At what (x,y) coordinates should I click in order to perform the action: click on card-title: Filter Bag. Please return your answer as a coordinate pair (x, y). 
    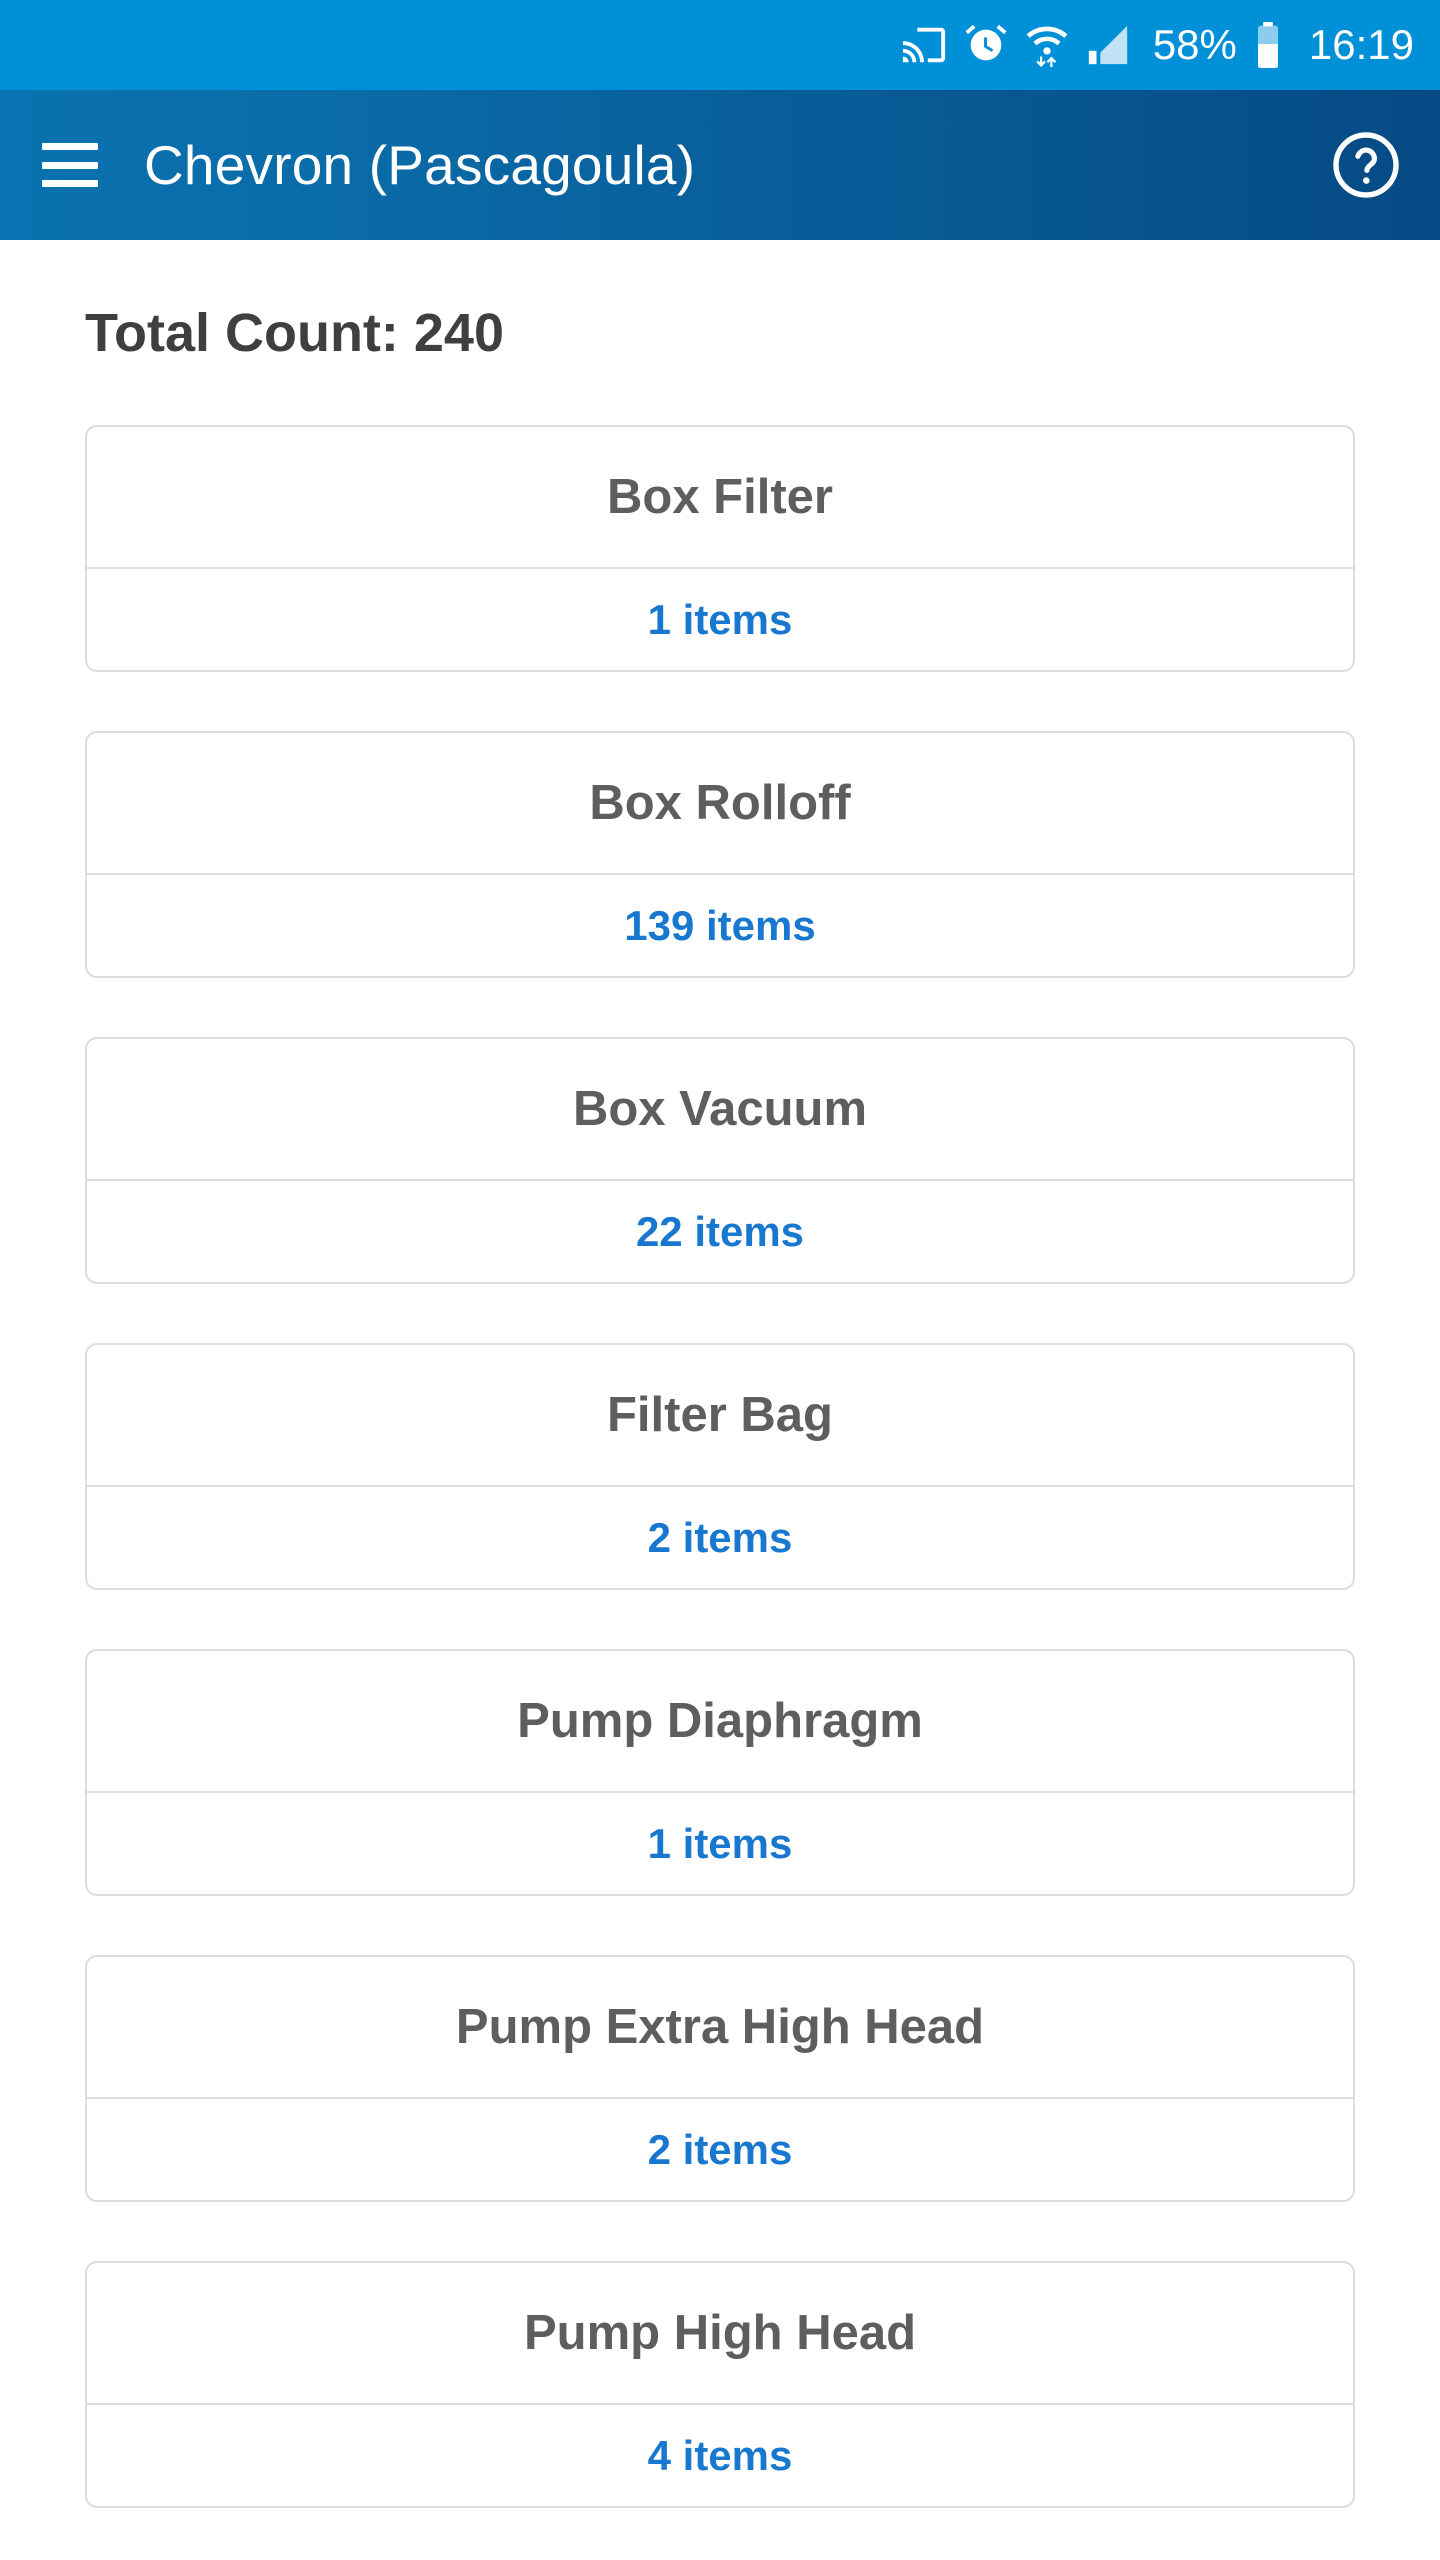
    Looking at the image, I should click on (720, 1415).